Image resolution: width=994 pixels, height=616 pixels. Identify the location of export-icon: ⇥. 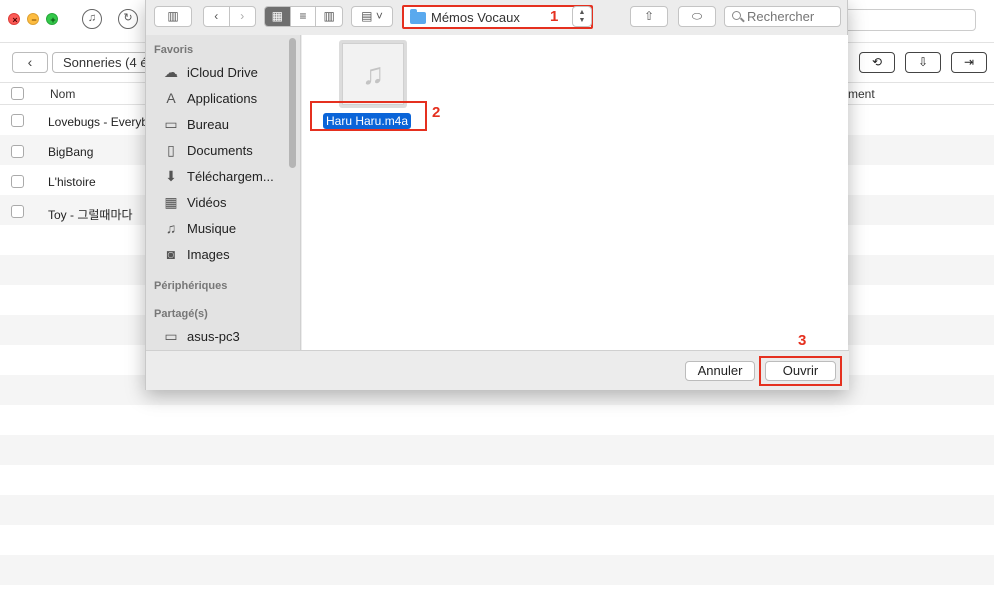
(969, 62).